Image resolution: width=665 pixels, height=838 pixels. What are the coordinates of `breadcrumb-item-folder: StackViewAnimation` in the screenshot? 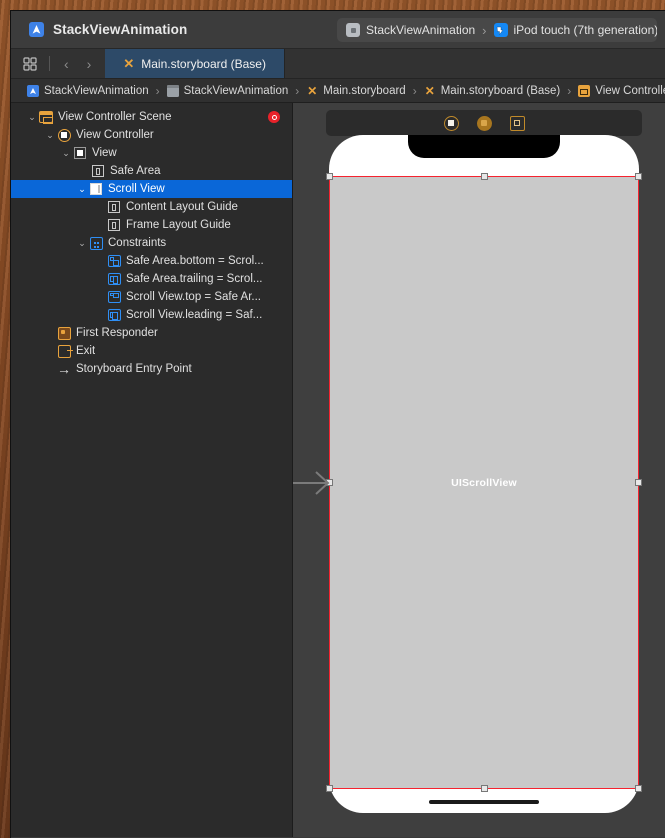 It's located at (227, 90).